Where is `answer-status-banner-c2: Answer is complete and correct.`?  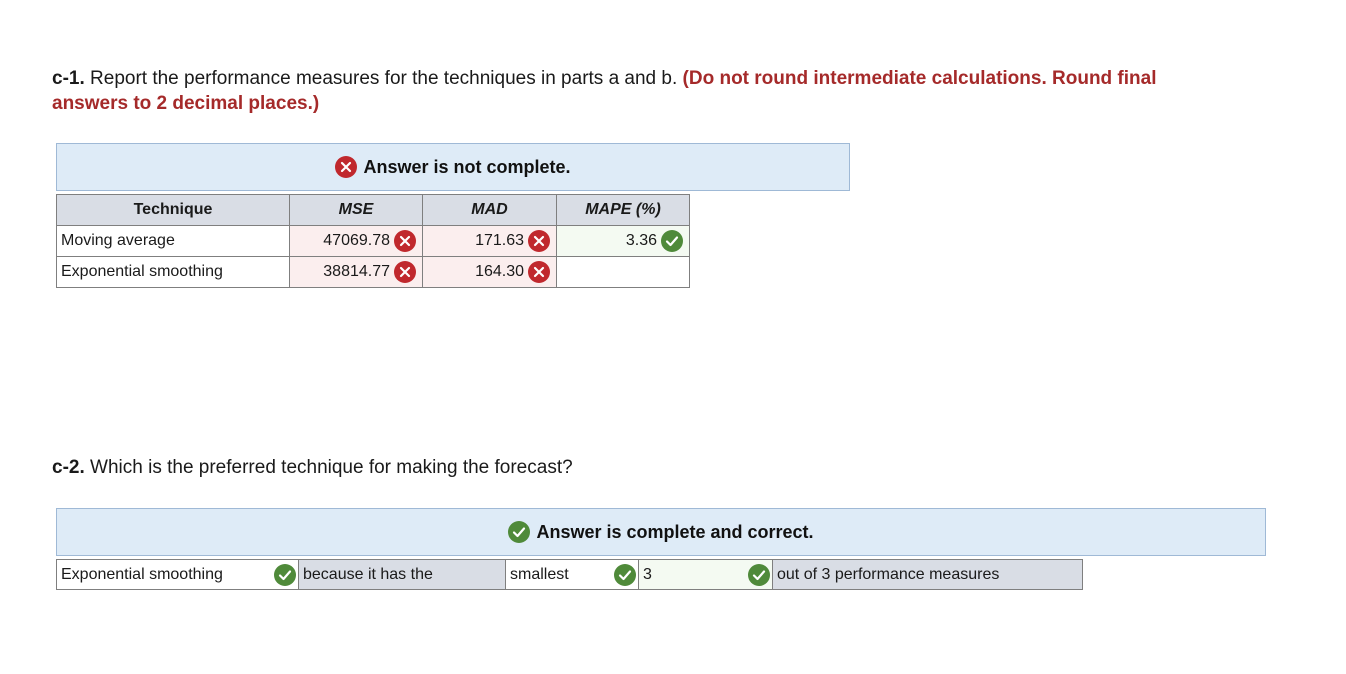
answer-status-banner-c2: Answer is complete and correct. is located at coordinates (661, 532).